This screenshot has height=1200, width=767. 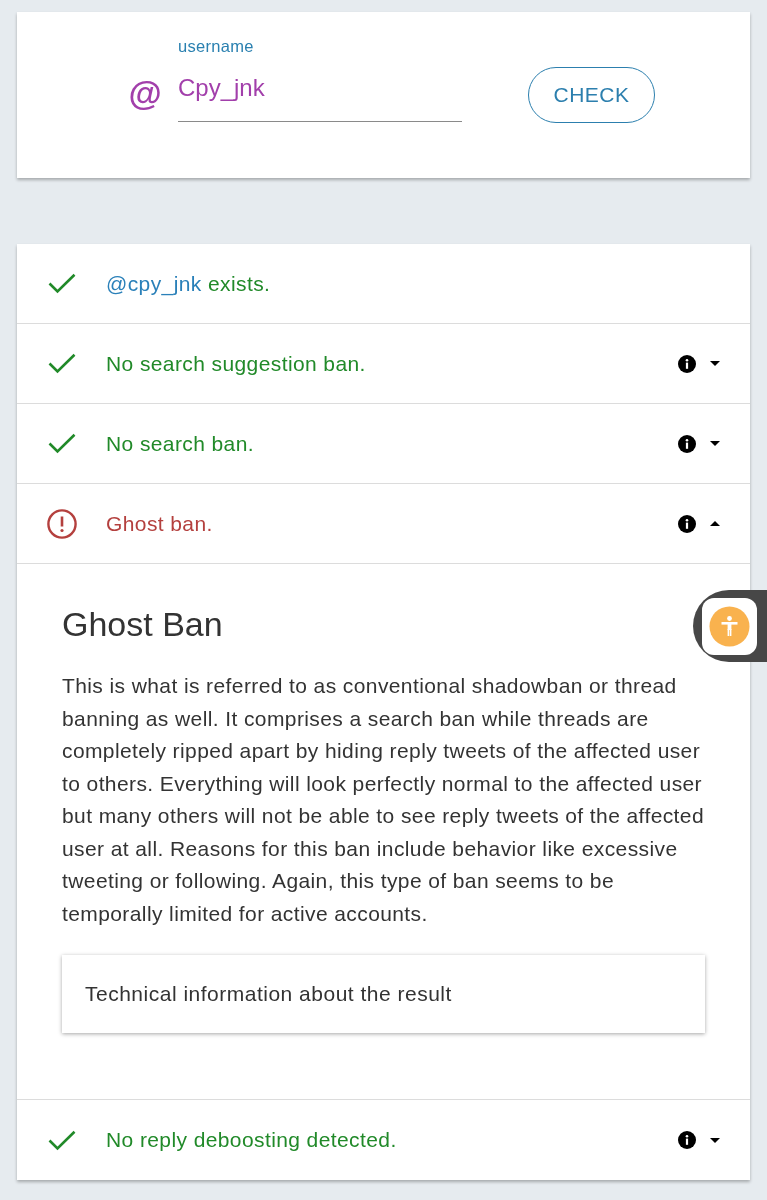 I want to click on accessibility-icon, so click(x=729, y=626).